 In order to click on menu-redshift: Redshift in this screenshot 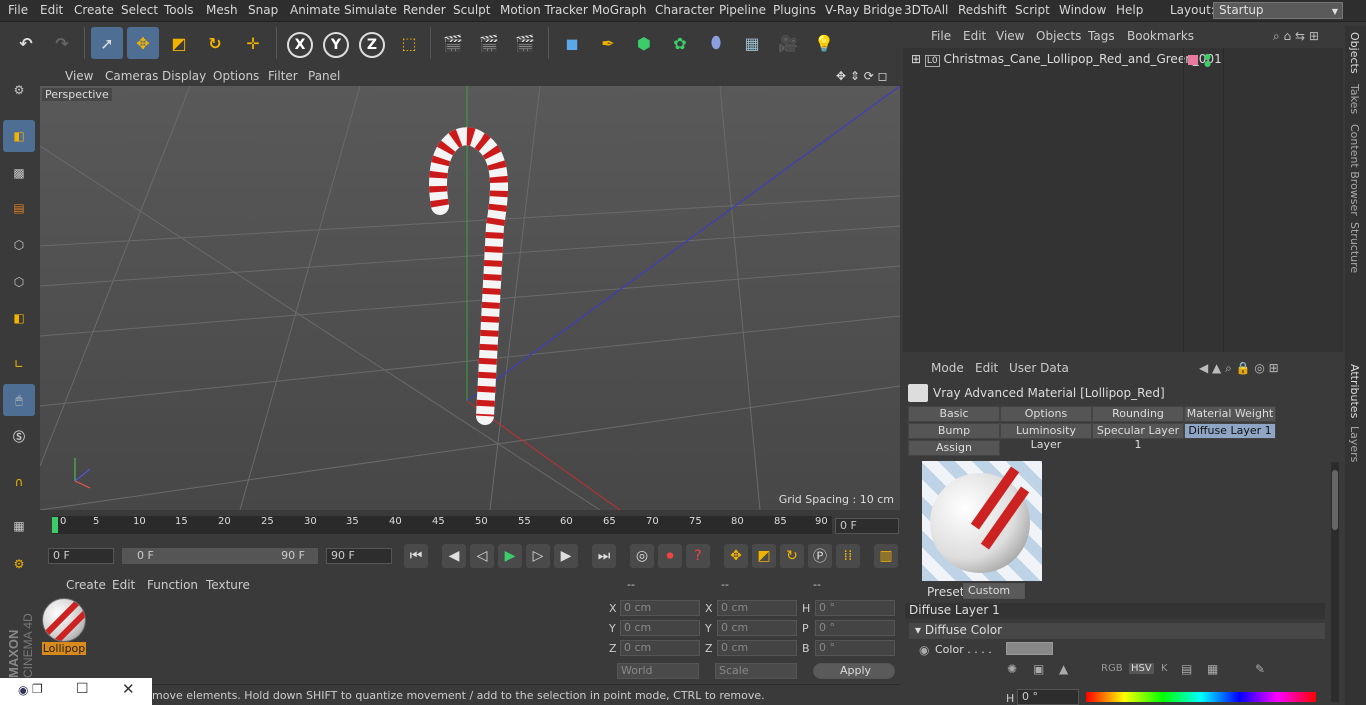, I will do `click(982, 10)`.